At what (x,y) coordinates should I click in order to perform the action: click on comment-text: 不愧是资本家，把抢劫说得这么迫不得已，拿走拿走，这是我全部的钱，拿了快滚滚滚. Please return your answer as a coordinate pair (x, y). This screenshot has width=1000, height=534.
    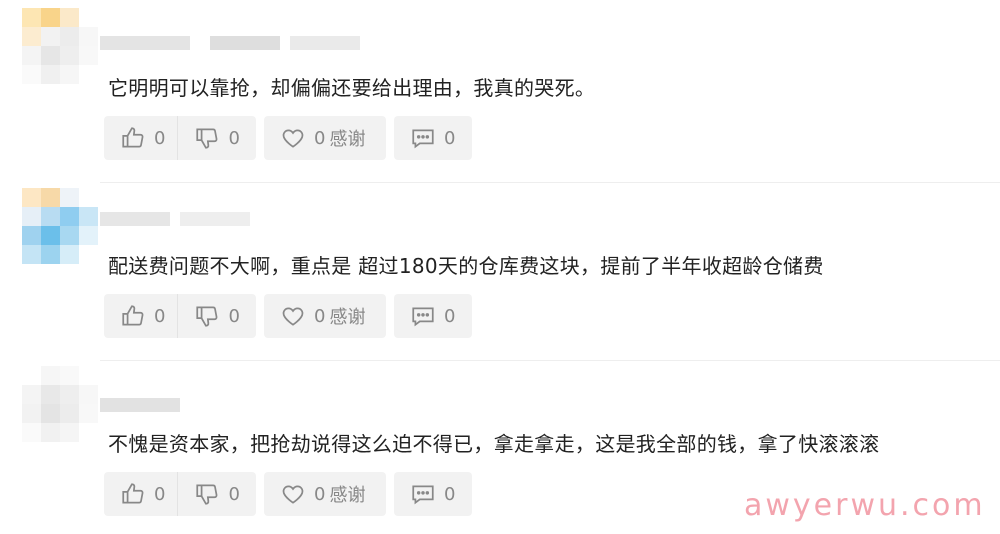
    Looking at the image, I should click on (494, 444).